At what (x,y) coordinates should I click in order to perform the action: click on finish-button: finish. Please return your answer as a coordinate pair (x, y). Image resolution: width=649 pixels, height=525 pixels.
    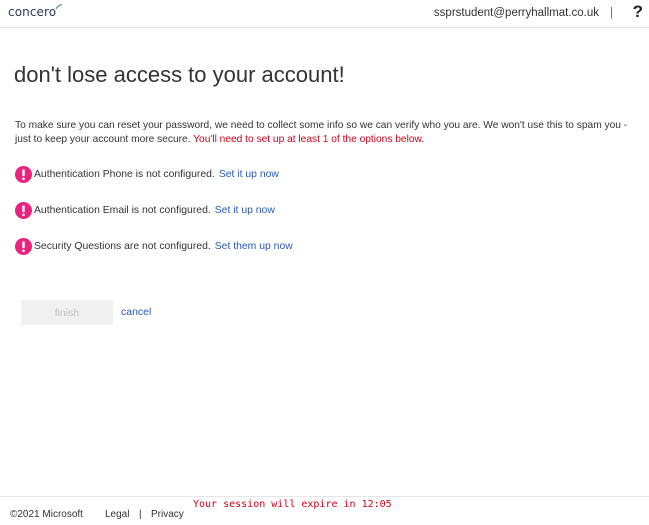
    Looking at the image, I should click on (67, 312).